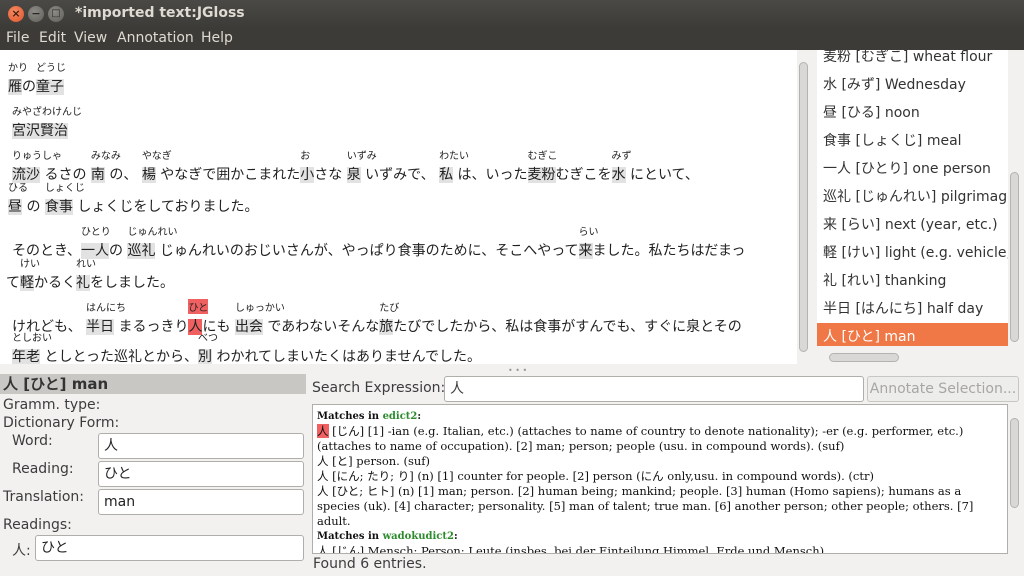  I want to click on reading-label: Reading:, so click(43, 469).